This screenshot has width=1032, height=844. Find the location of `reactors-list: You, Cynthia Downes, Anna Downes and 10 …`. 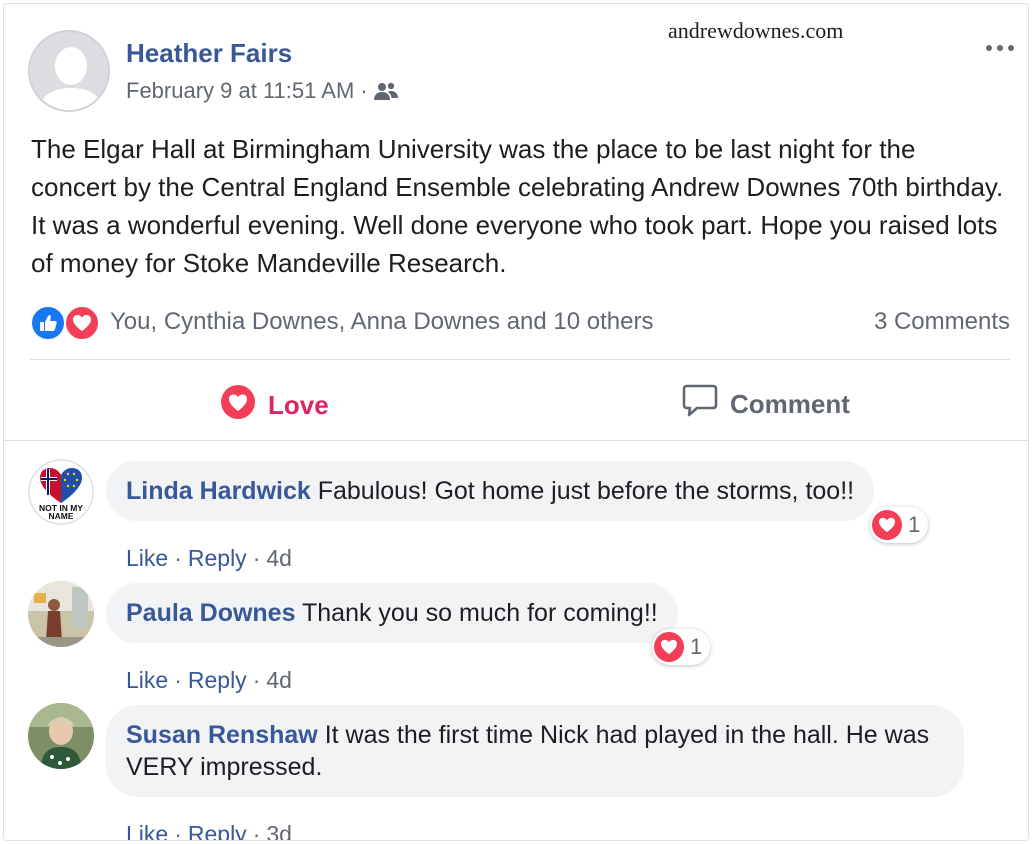

reactors-list: You, Cynthia Downes, Anna Downes and 10 … is located at coordinates (381, 322).